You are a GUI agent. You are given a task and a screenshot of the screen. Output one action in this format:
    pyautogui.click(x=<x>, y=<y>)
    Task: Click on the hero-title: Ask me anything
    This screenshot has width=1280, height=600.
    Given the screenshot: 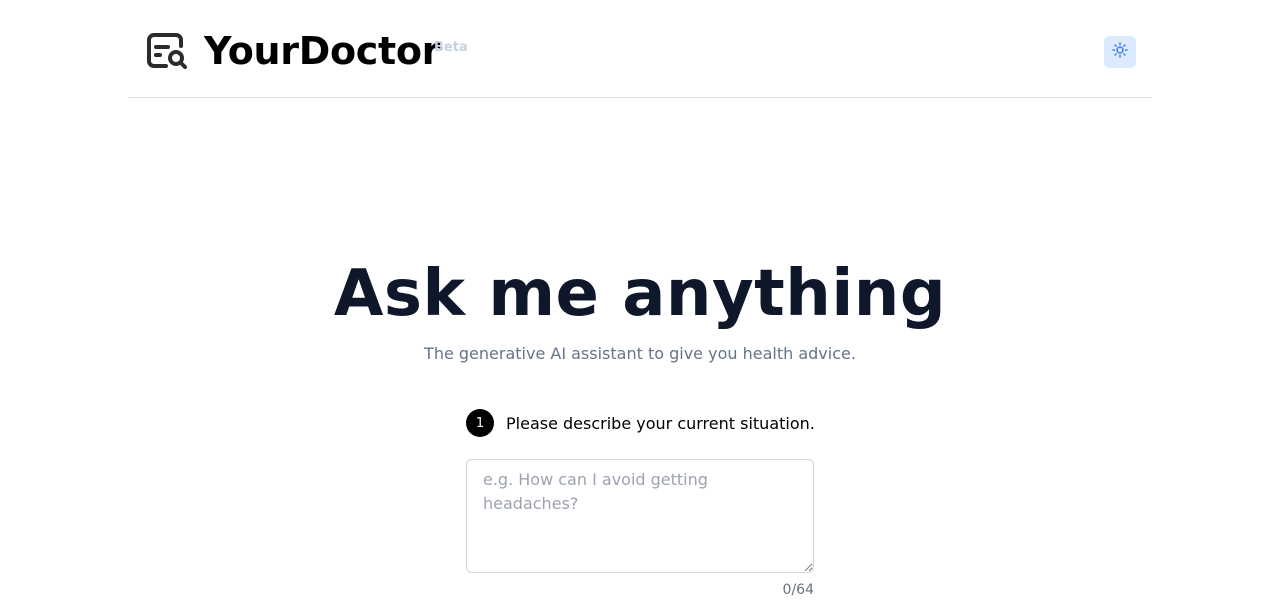 What is the action you would take?
    pyautogui.click(x=640, y=294)
    